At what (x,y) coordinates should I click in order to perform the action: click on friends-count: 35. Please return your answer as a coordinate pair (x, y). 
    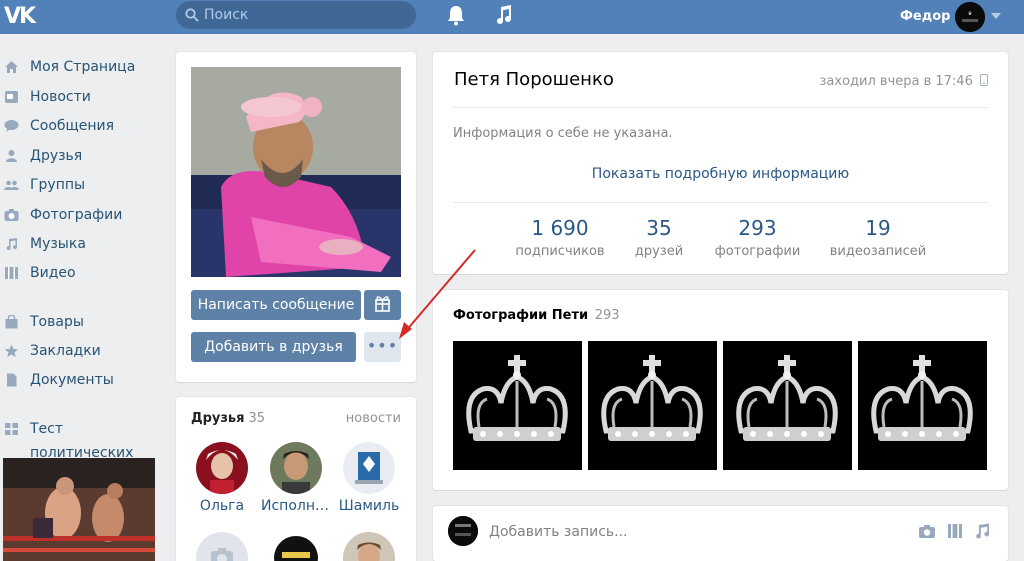
    Looking at the image, I should click on (257, 418).